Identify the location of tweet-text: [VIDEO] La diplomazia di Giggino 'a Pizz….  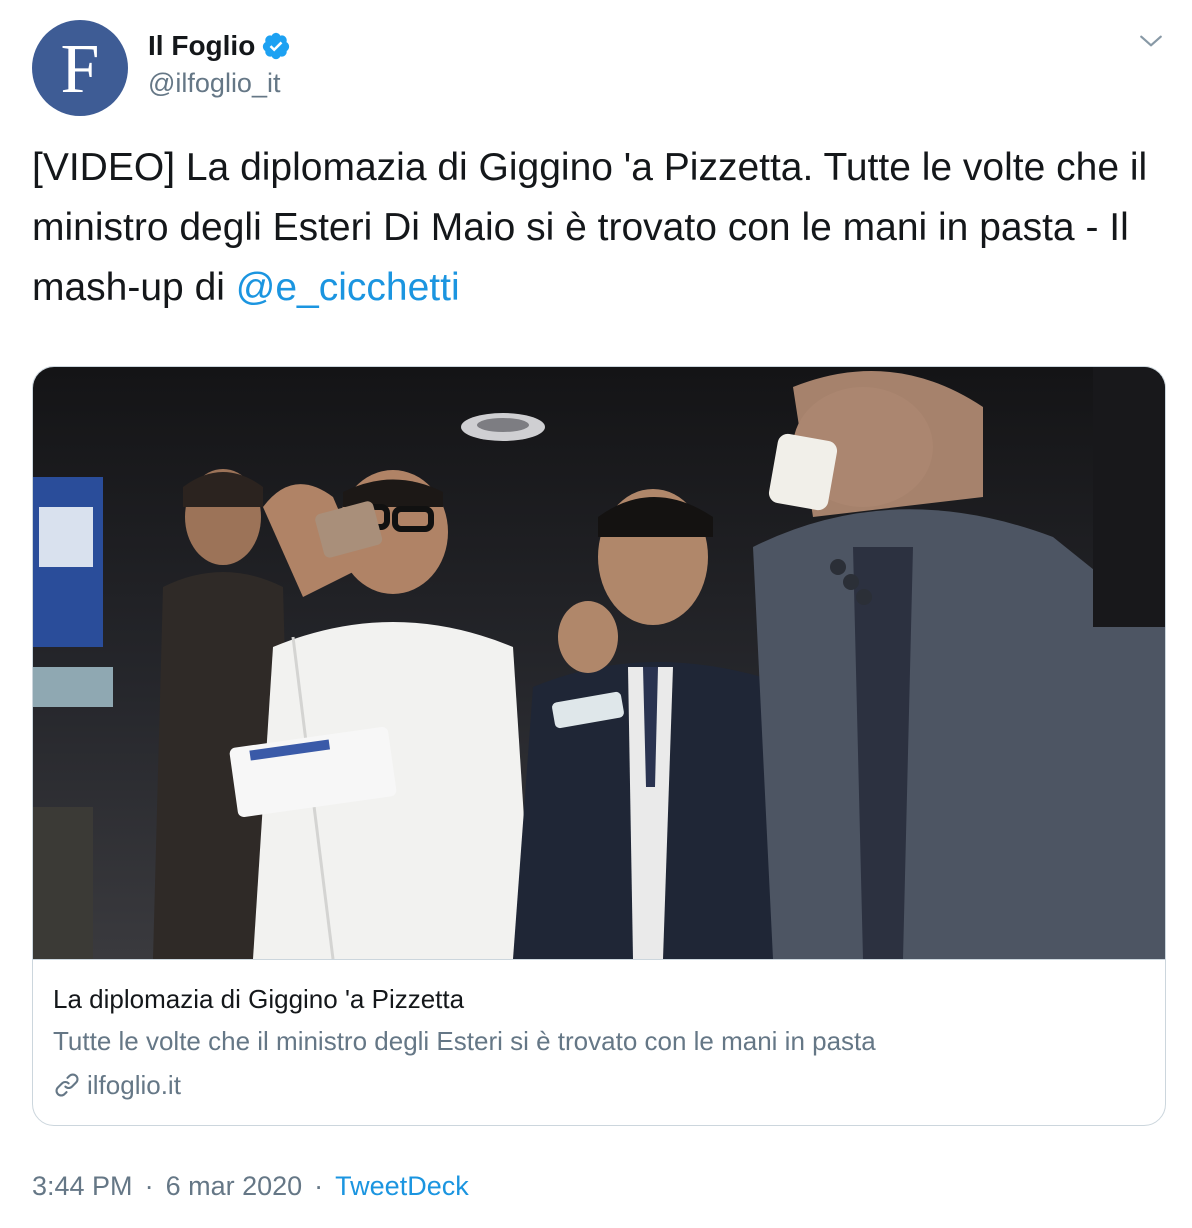
(599, 228).